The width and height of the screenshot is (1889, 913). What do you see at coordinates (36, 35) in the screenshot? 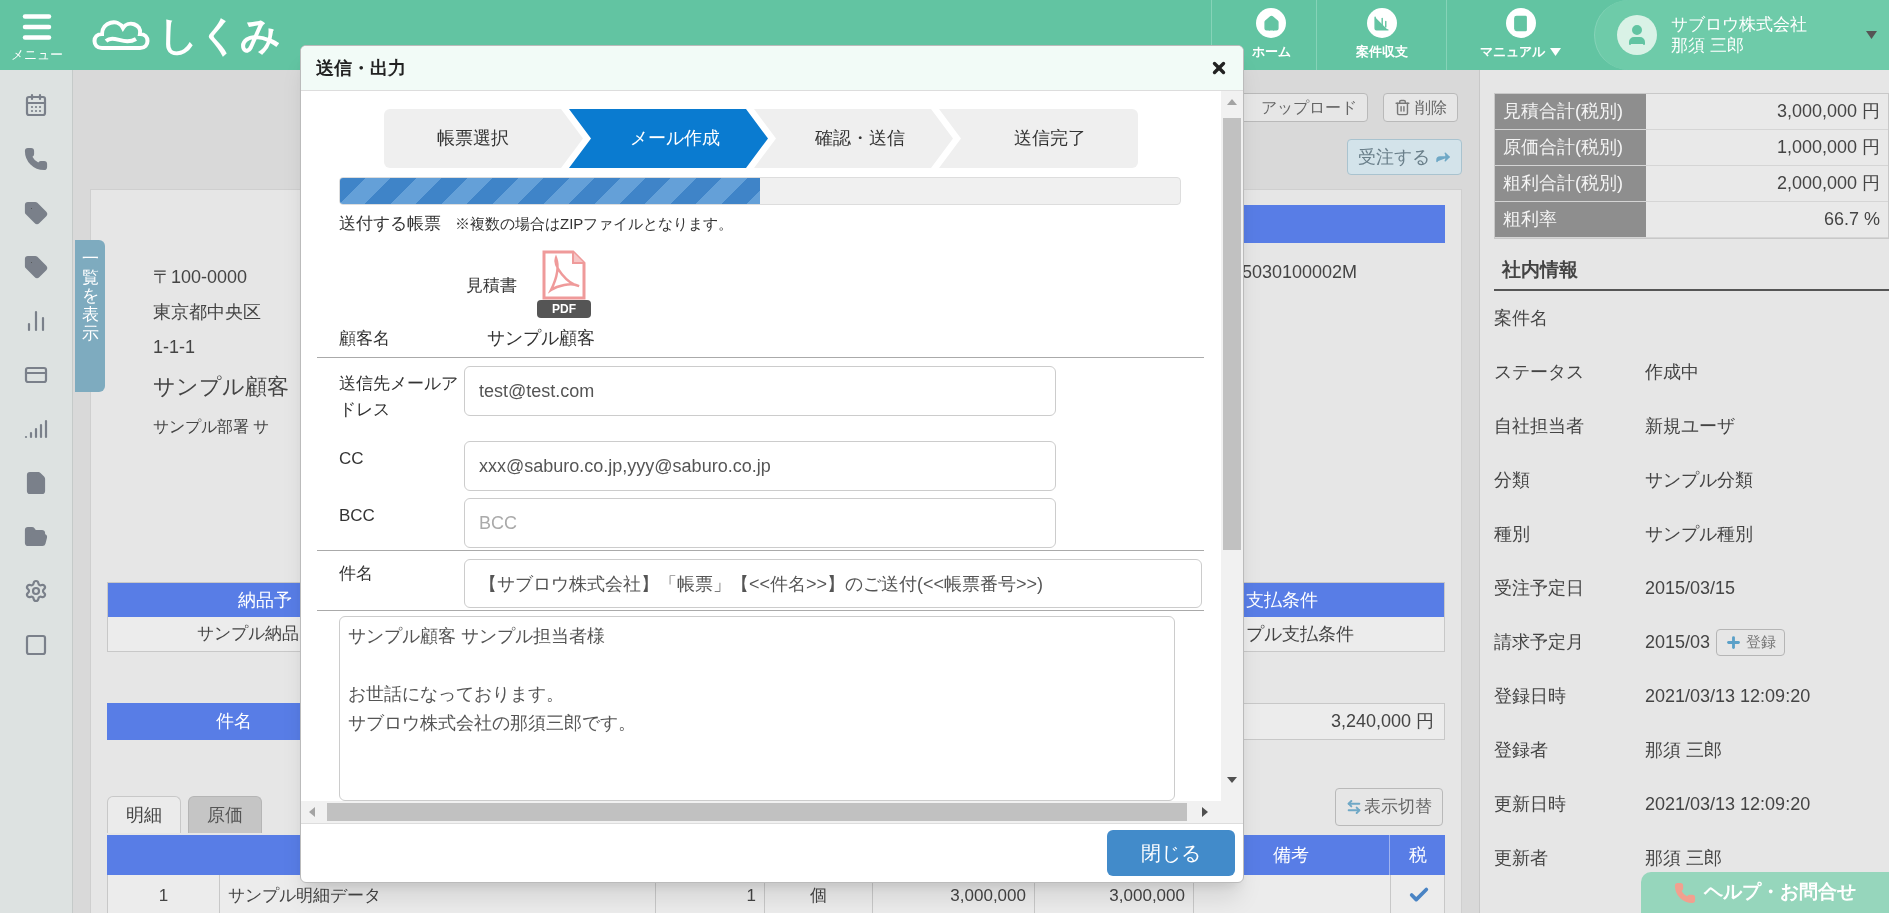
I see `menu-button: メニュー` at bounding box center [36, 35].